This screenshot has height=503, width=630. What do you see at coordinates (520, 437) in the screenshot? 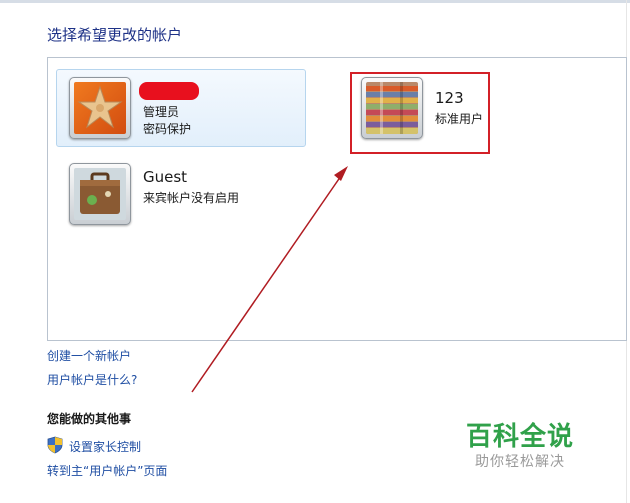
I see `watermark-title: 百科全说` at bounding box center [520, 437].